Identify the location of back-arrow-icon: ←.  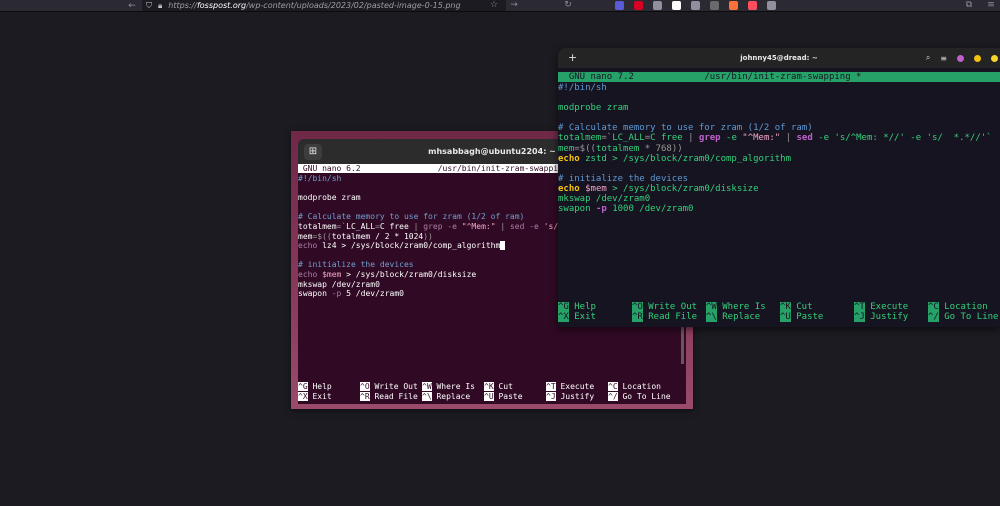
(132, 6).